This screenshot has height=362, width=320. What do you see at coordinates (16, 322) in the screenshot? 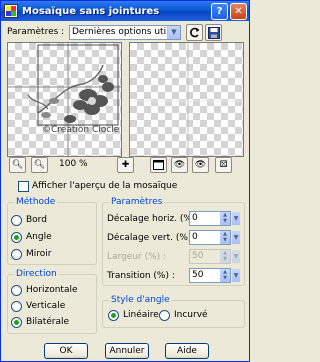
I see `direction-radio-bilaterale` at bounding box center [16, 322].